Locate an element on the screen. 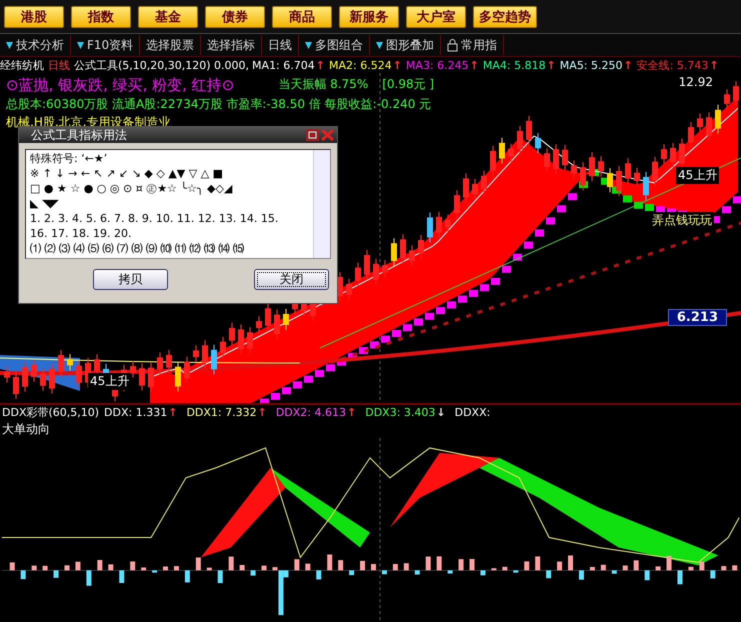 The height and width of the screenshot is (622, 741). stock-name: 经纬纺机 is located at coordinates (22, 65).